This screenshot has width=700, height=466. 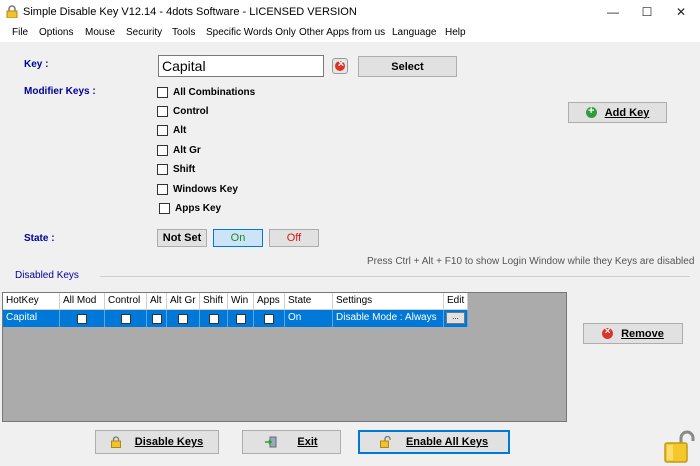 What do you see at coordinates (309, 301) in the screenshot?
I see `column-header-state: State` at bounding box center [309, 301].